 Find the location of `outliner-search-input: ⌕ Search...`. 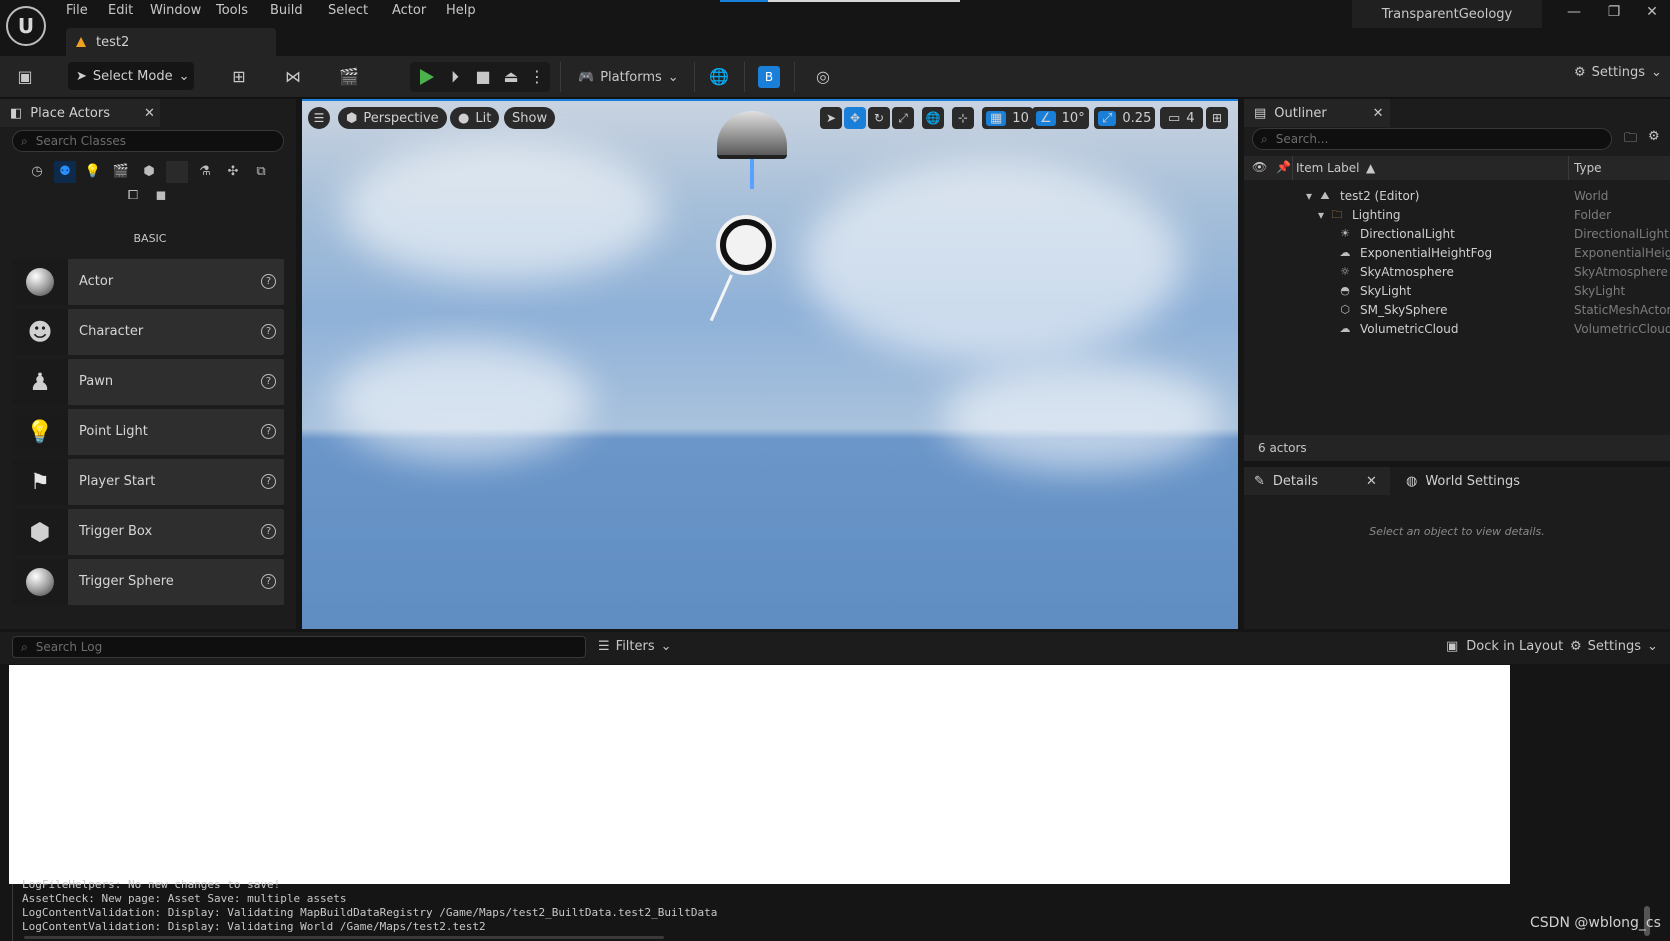

outliner-search-input: ⌕ Search... is located at coordinates (1432, 139).